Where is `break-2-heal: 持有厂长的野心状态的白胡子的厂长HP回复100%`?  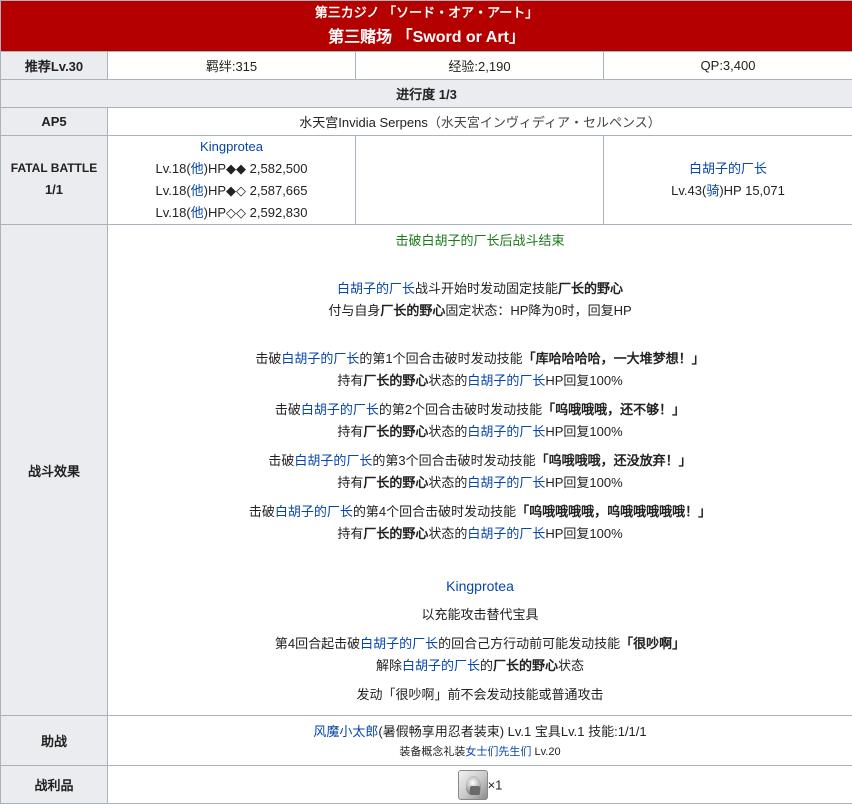 break-2-heal: 持有厂长的野心状态的白胡子的厂长HP回复100% is located at coordinates (480, 431).